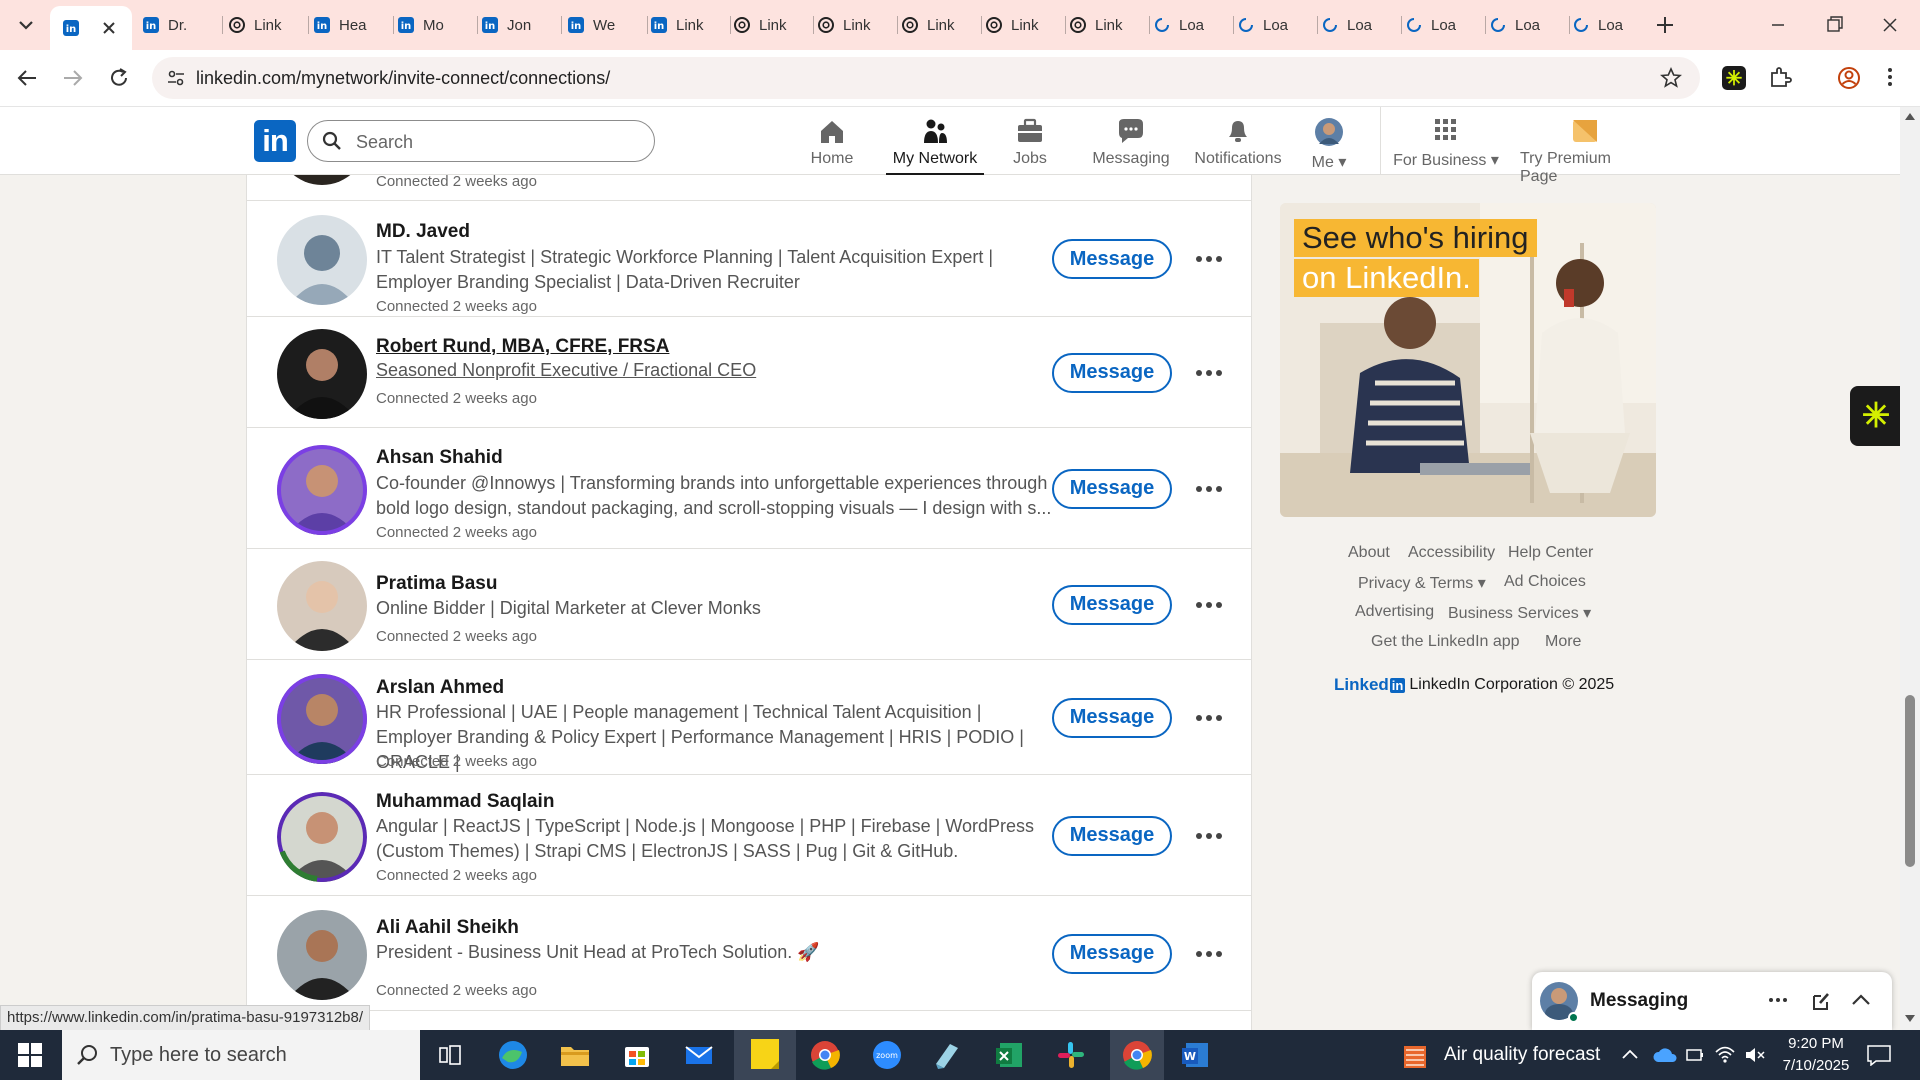 The width and height of the screenshot is (1920, 1080). Describe the element at coordinates (1369, 553) in the screenshot. I see `footer-about-link: About` at that location.